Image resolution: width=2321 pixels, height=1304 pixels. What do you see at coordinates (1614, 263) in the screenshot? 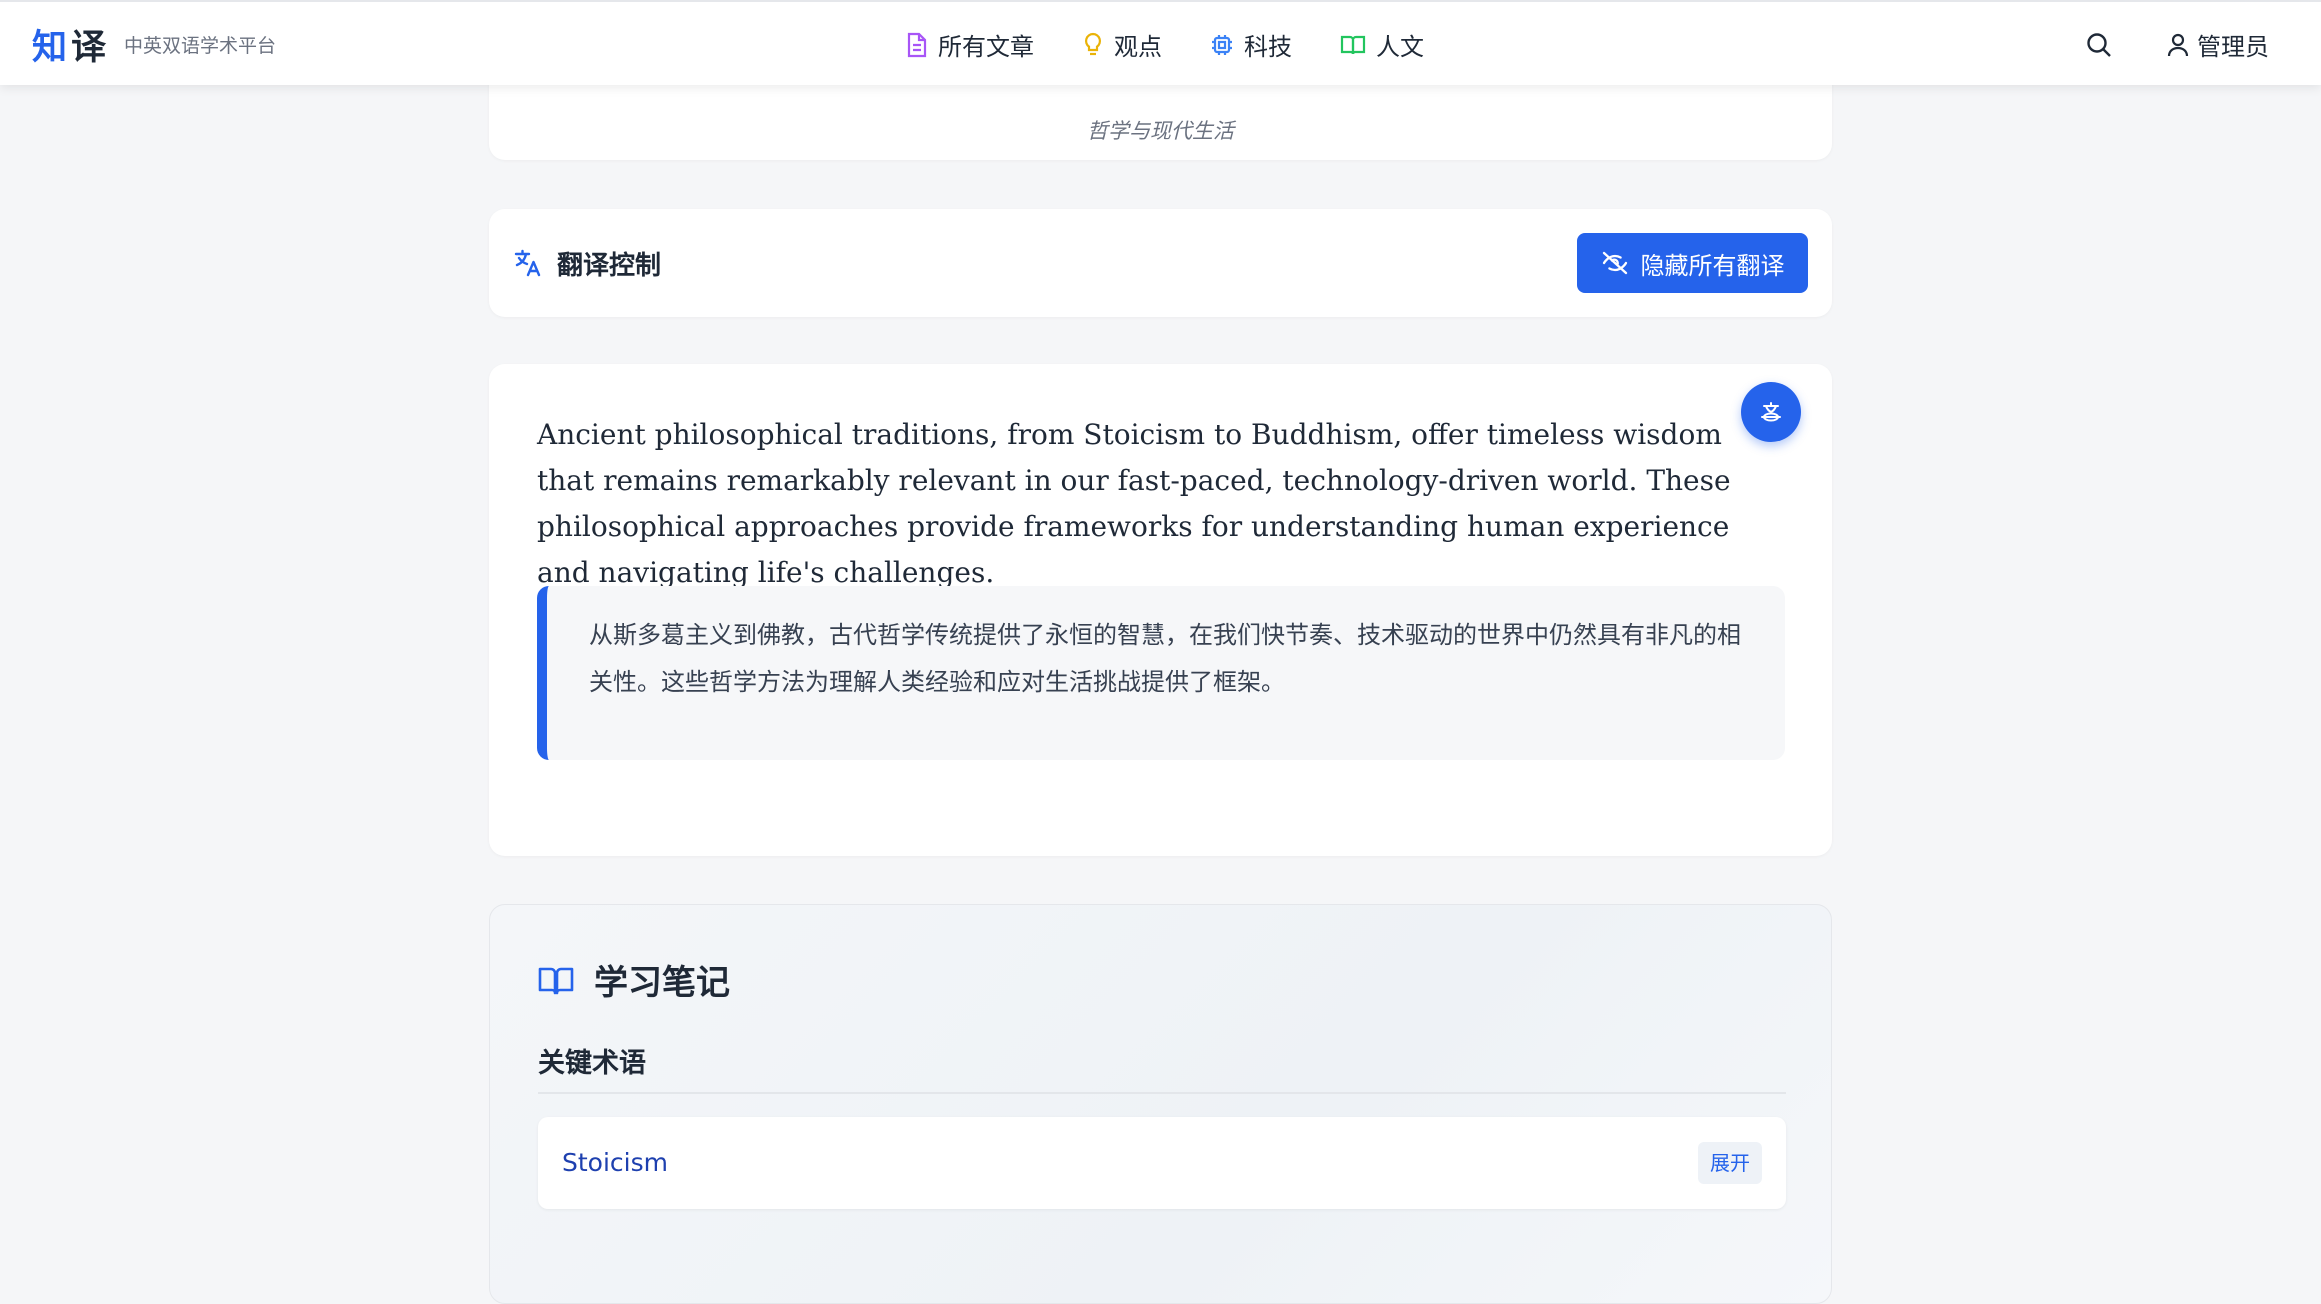
I see `eye-off-icon` at bounding box center [1614, 263].